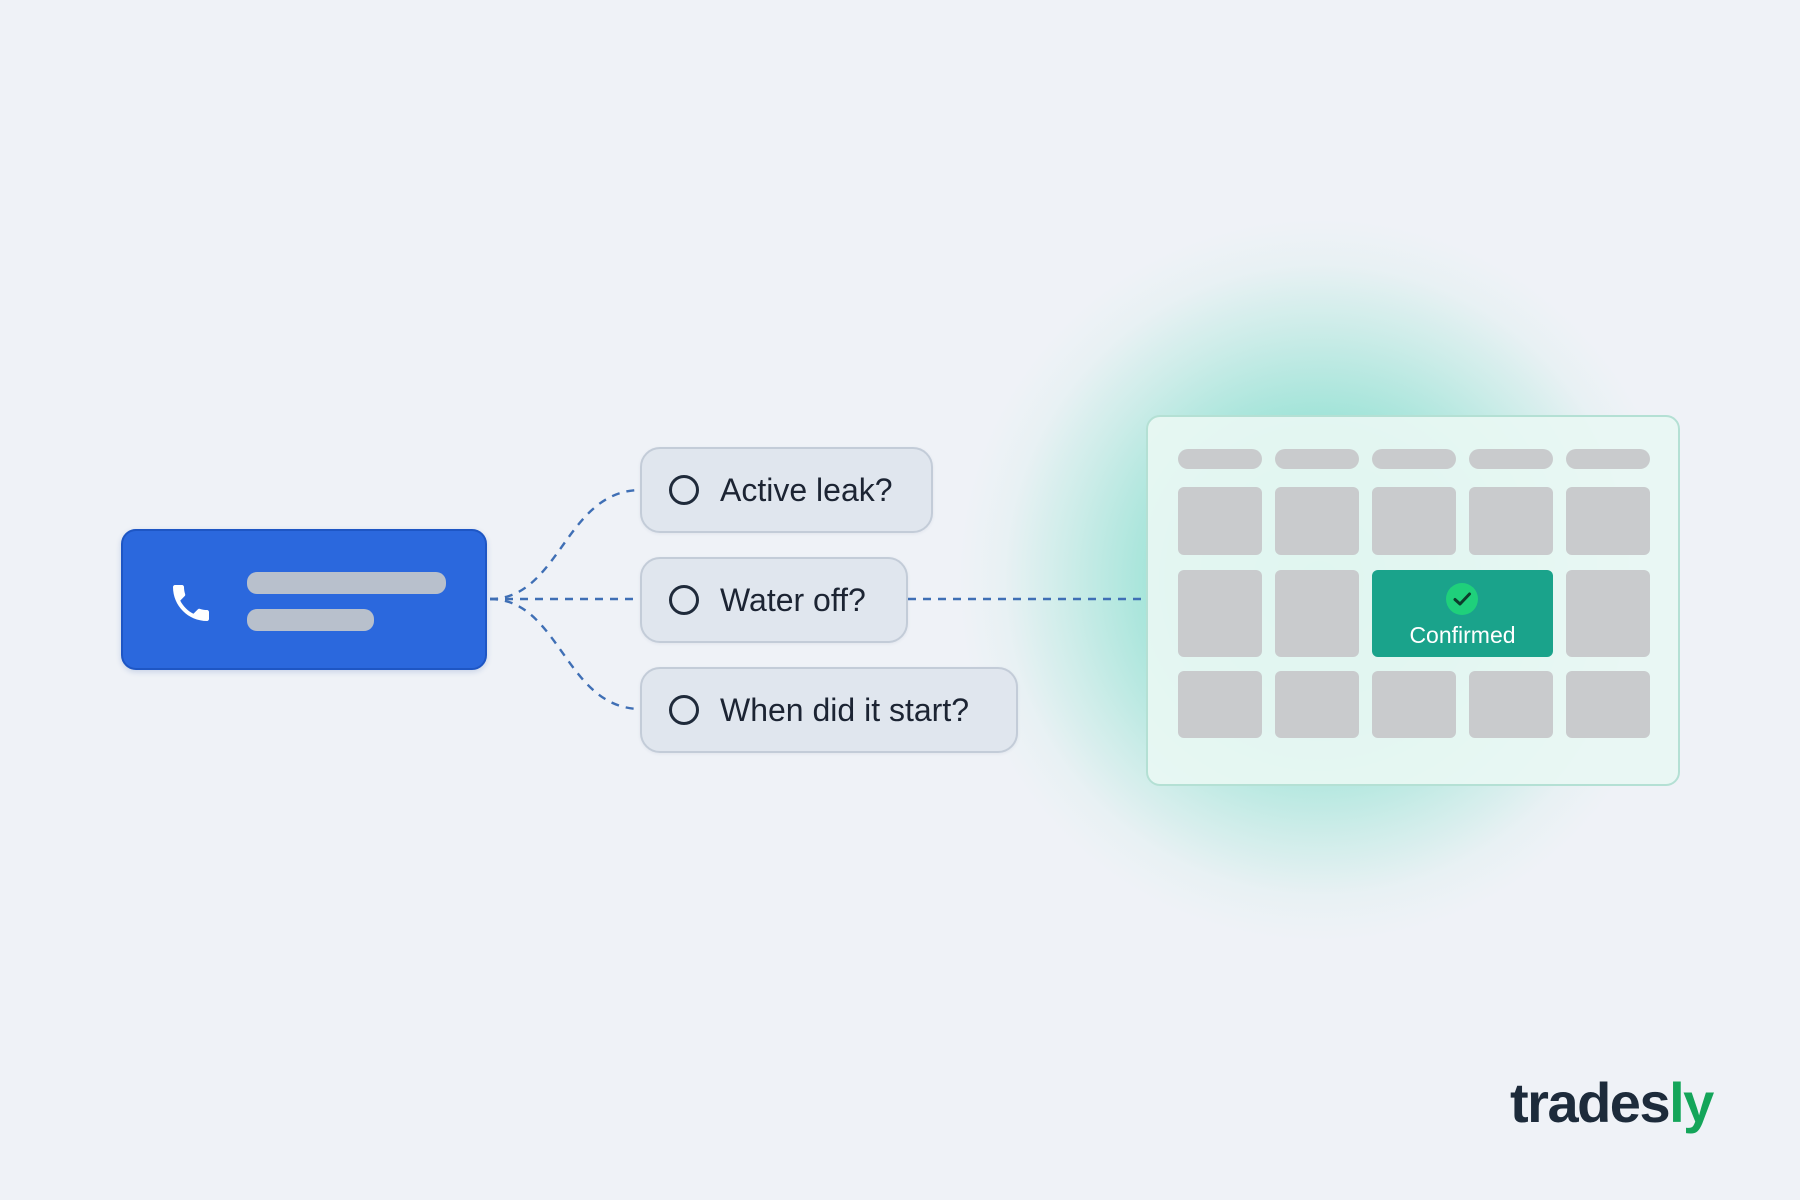 The width and height of the screenshot is (1800, 1200). Describe the element at coordinates (1691, 1102) in the screenshot. I see `logo-text-ly: ly` at that location.